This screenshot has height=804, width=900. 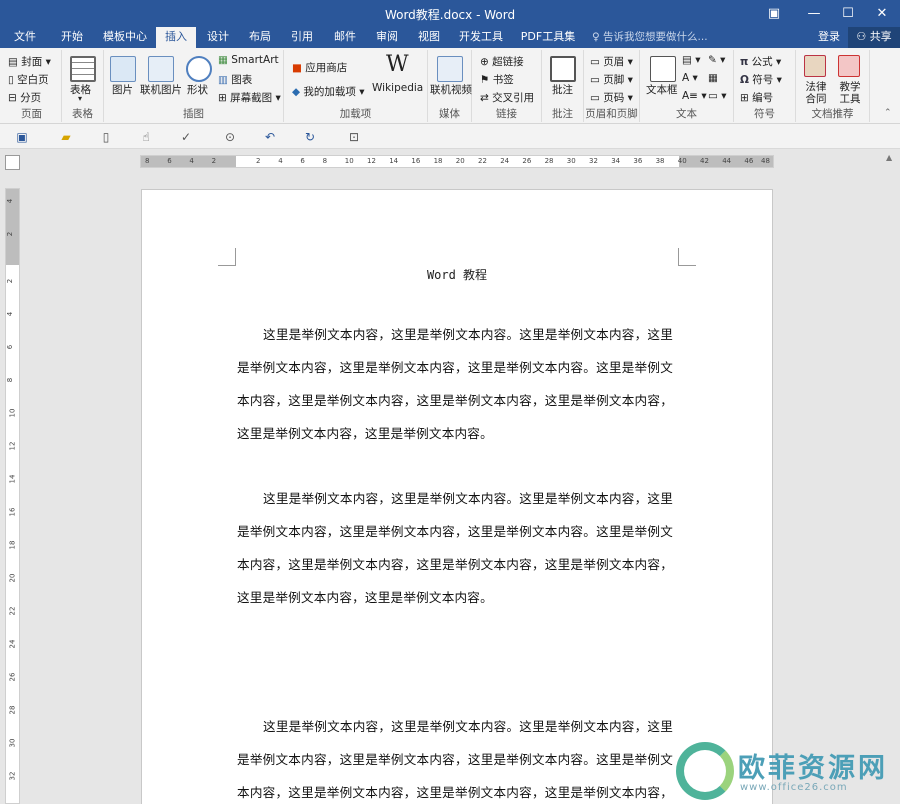 What do you see at coordinates (497, 79) in the screenshot?
I see `bookmark-button: ⚑ 书签` at bounding box center [497, 79].